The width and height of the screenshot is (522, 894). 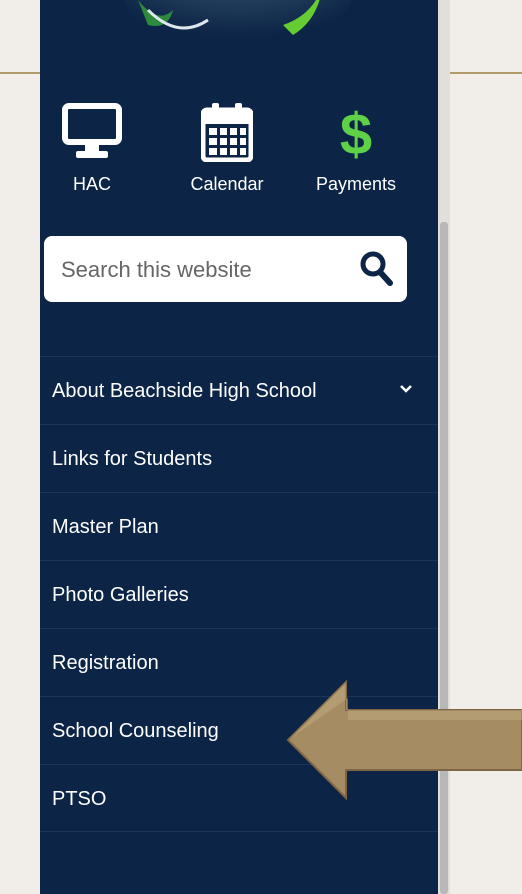 What do you see at coordinates (485, 73) in the screenshot?
I see `decorative-rule-right` at bounding box center [485, 73].